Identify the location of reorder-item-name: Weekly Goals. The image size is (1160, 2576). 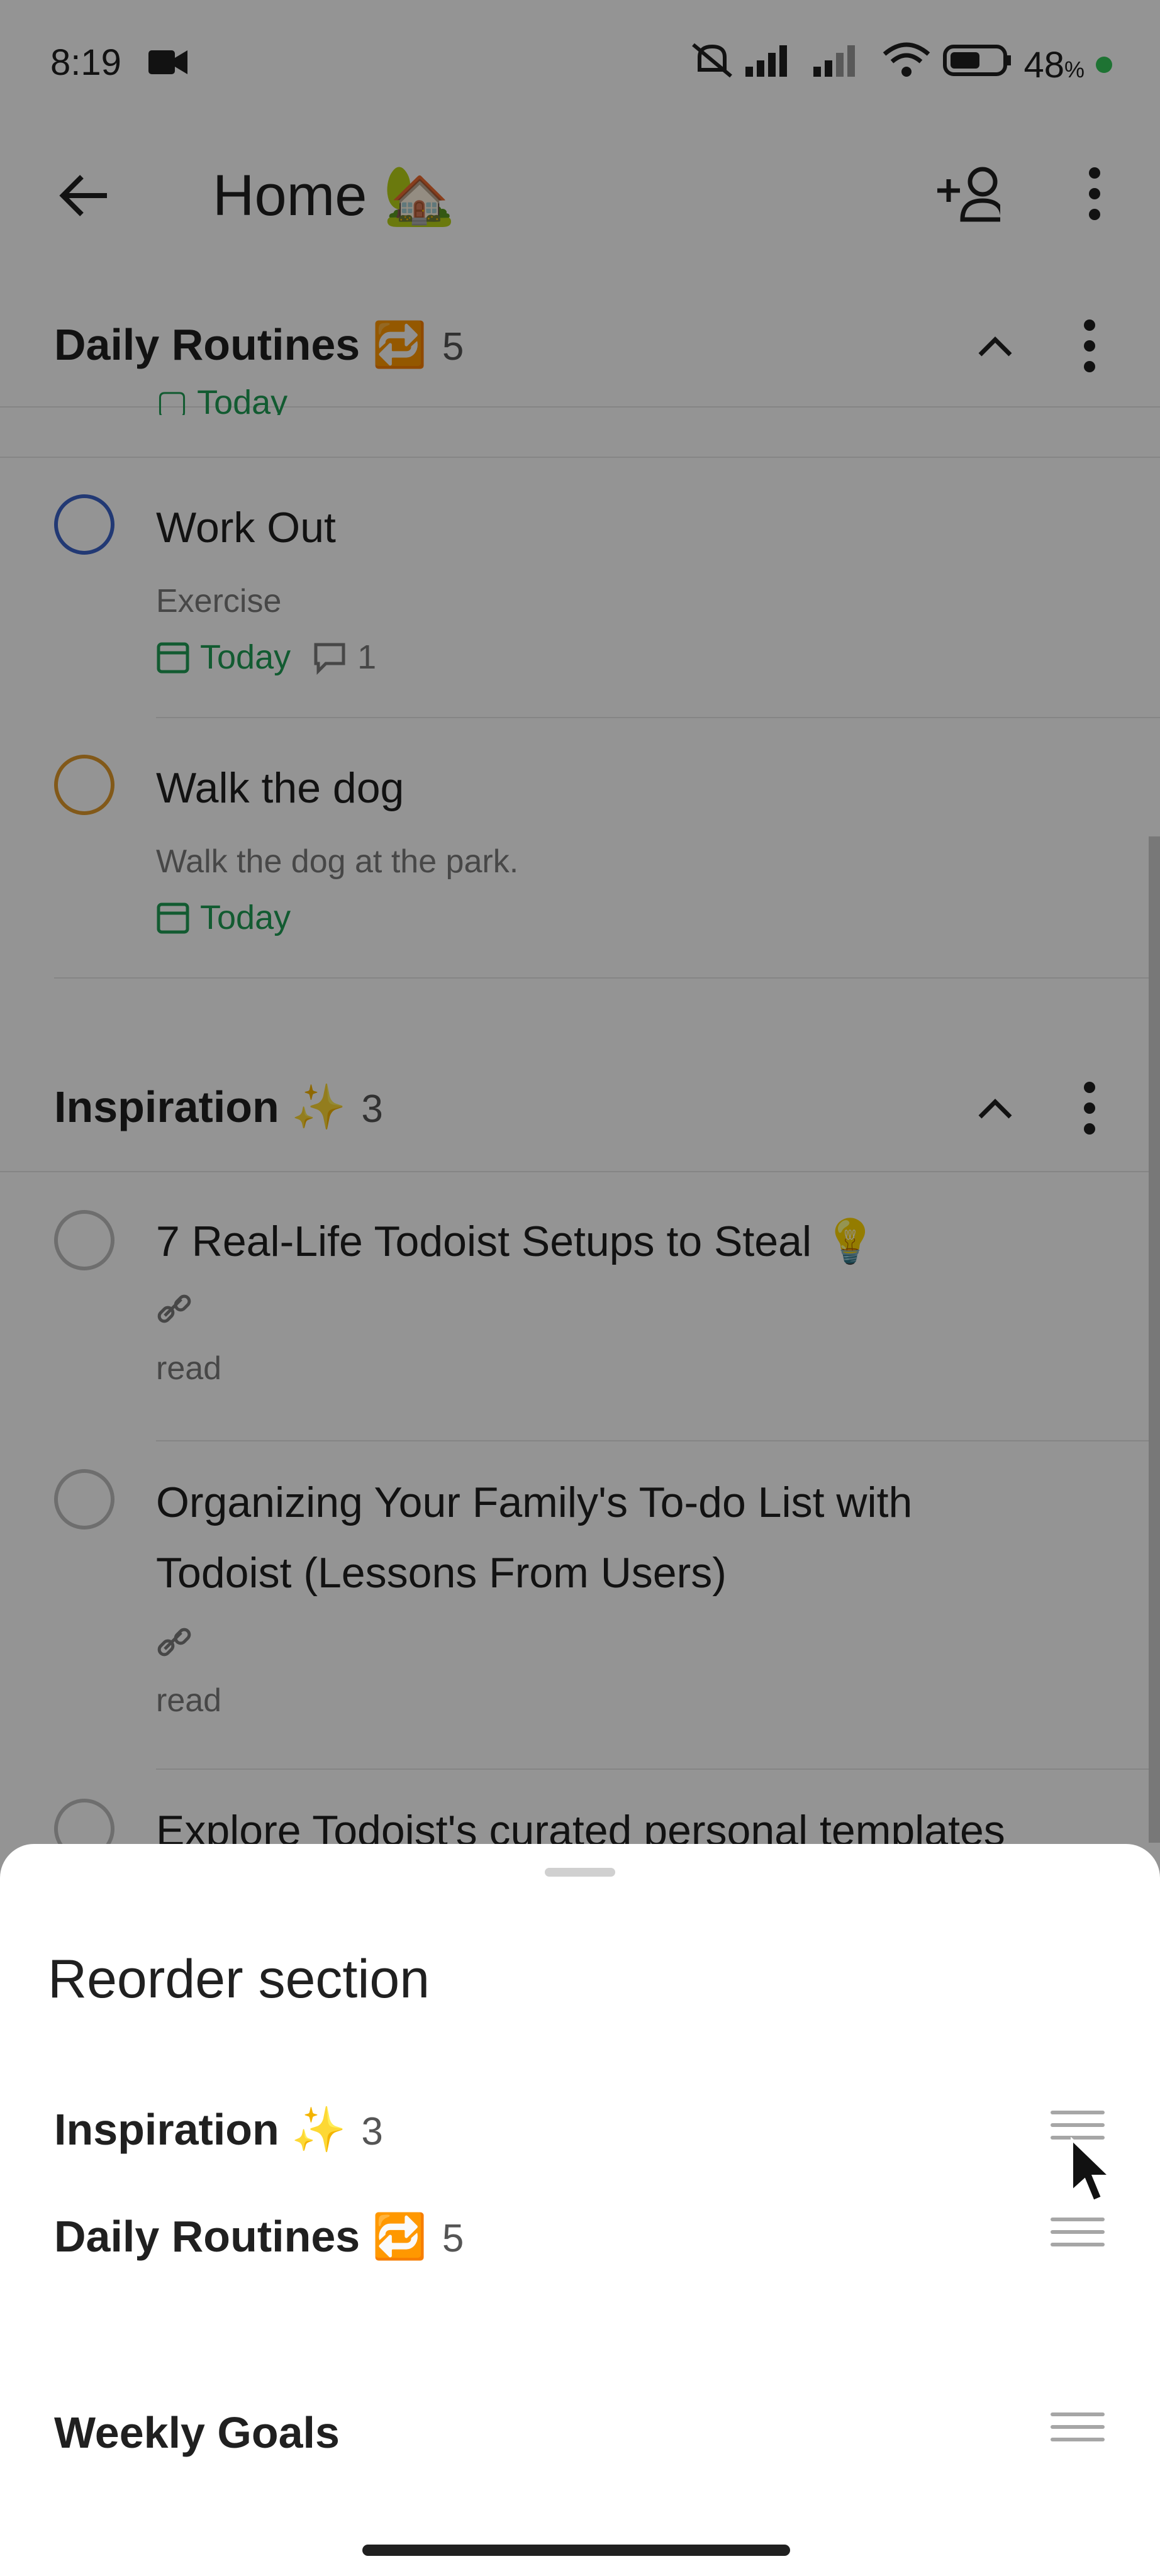
(197, 2432).